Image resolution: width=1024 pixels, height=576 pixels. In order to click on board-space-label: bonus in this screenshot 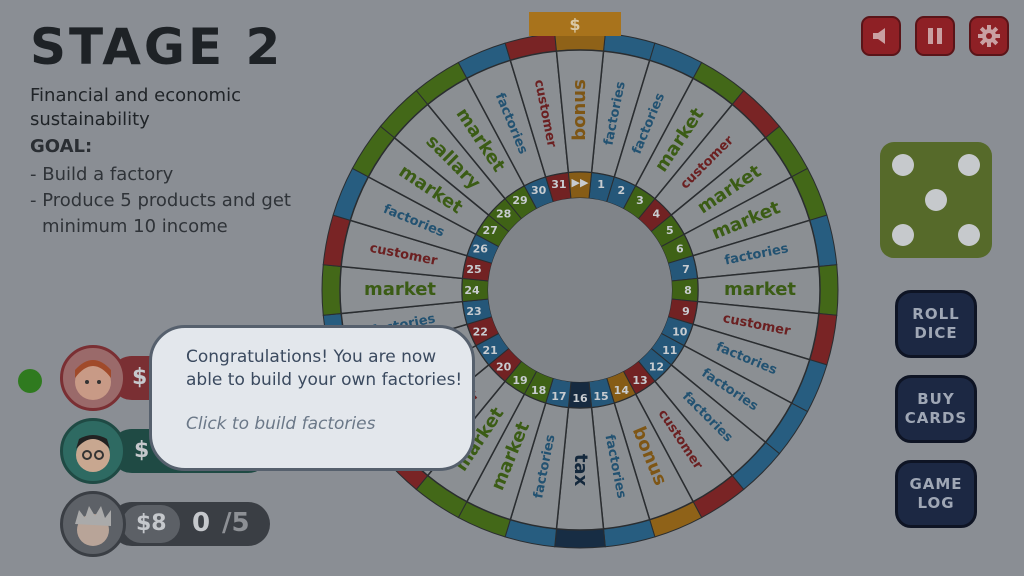, I will do `click(579, 110)`.